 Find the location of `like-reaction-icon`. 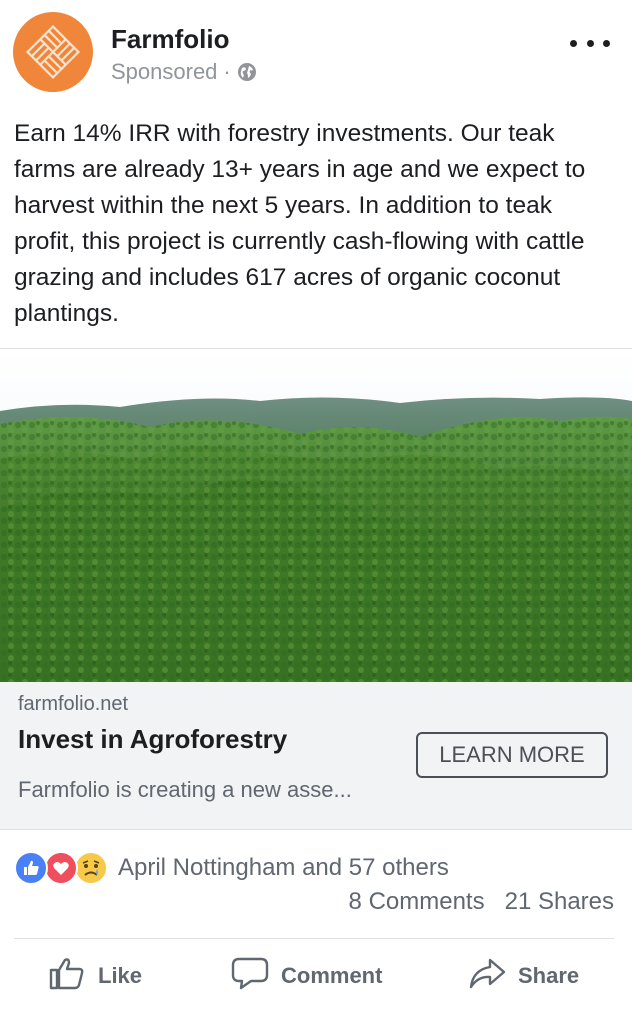

like-reaction-icon is located at coordinates (31, 868).